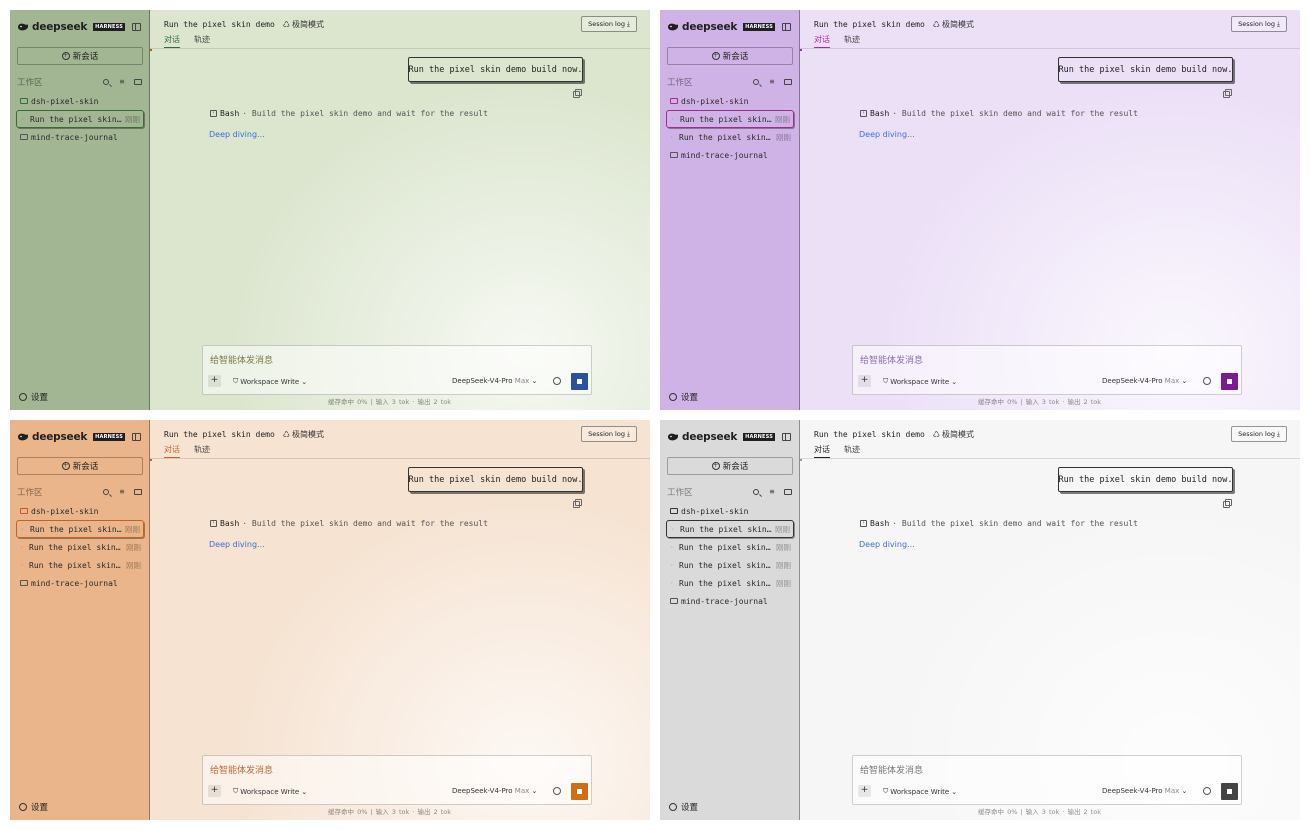  Describe the element at coordinates (85, 57) in the screenshot. I see `new-chat-label: 新会话` at that location.